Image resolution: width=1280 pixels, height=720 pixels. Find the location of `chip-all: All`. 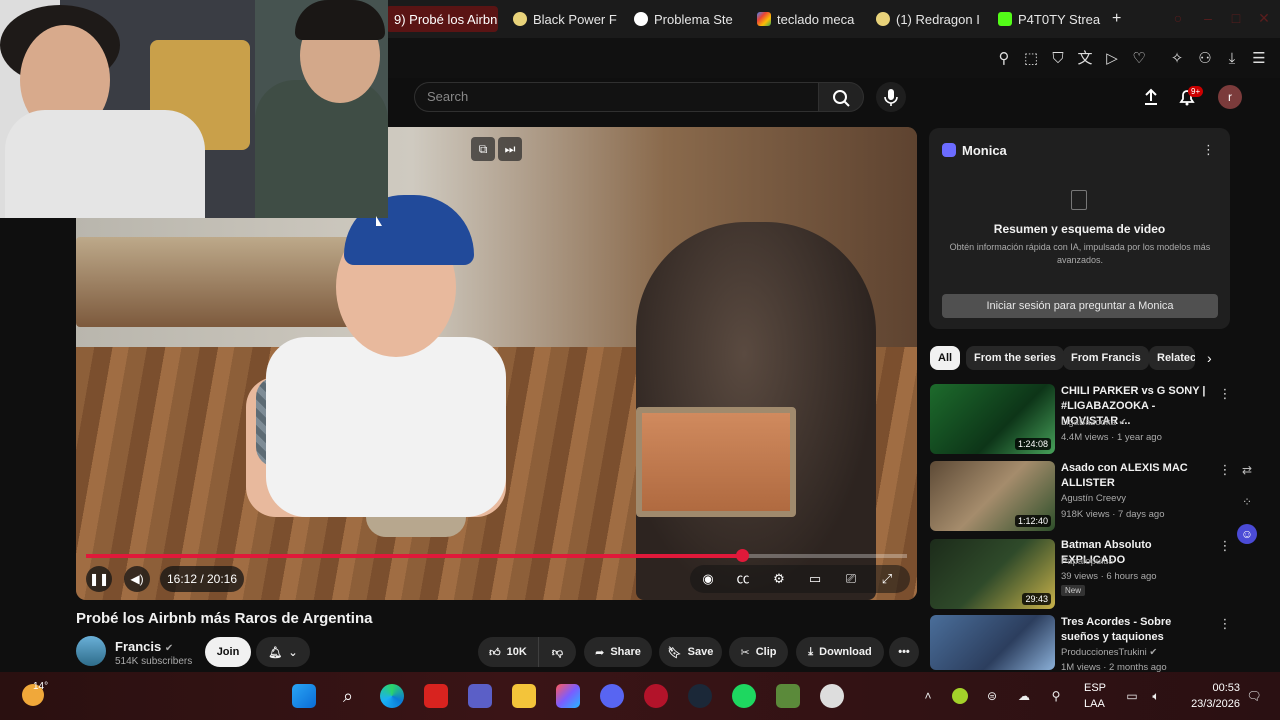

chip-all: All is located at coordinates (945, 358).